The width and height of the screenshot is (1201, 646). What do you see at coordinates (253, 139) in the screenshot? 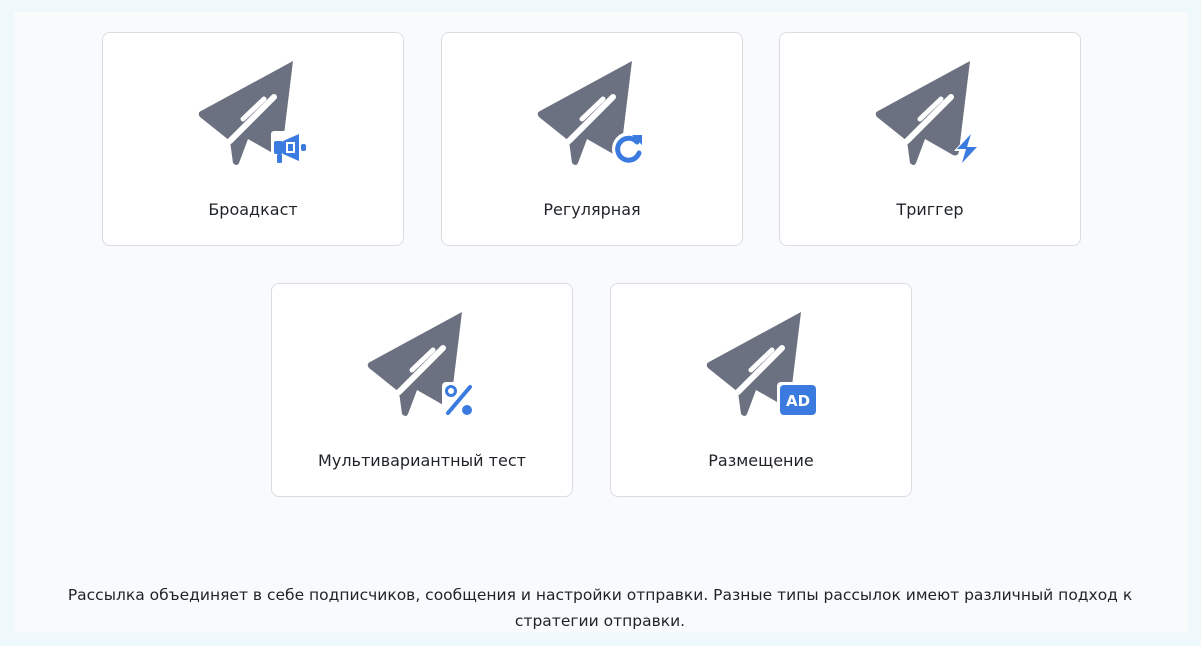
I see `card-broadcast: Броадкаст` at bounding box center [253, 139].